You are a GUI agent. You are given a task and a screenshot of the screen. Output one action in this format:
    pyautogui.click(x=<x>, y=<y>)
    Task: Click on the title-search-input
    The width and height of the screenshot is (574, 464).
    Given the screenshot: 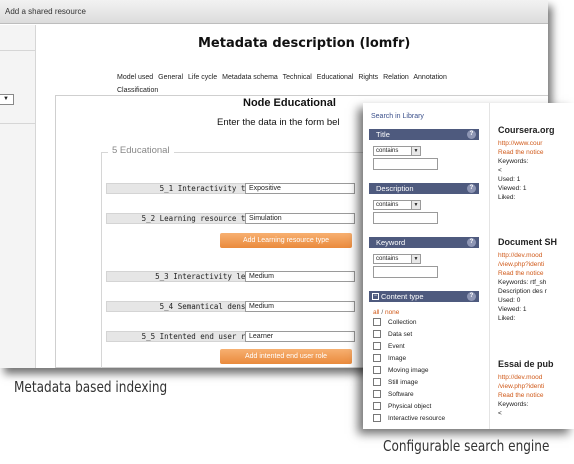 What is the action you would take?
    pyautogui.click(x=405, y=164)
    